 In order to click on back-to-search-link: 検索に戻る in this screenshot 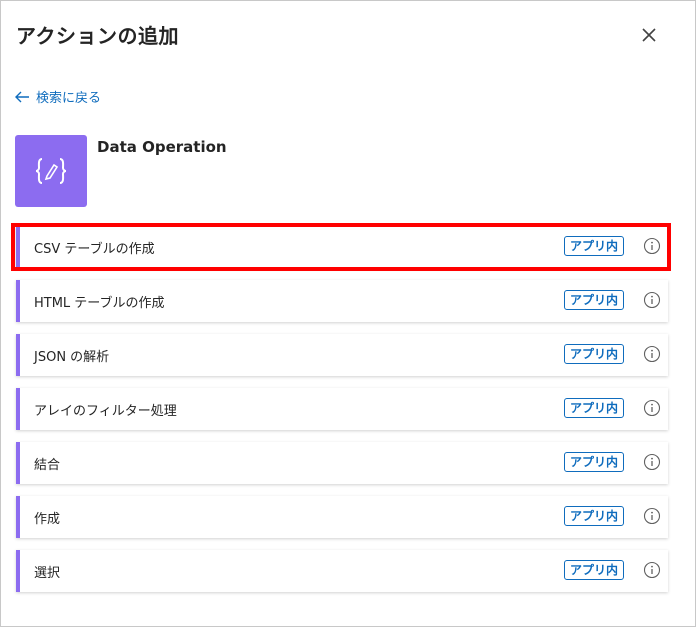, I will do `click(57, 96)`.